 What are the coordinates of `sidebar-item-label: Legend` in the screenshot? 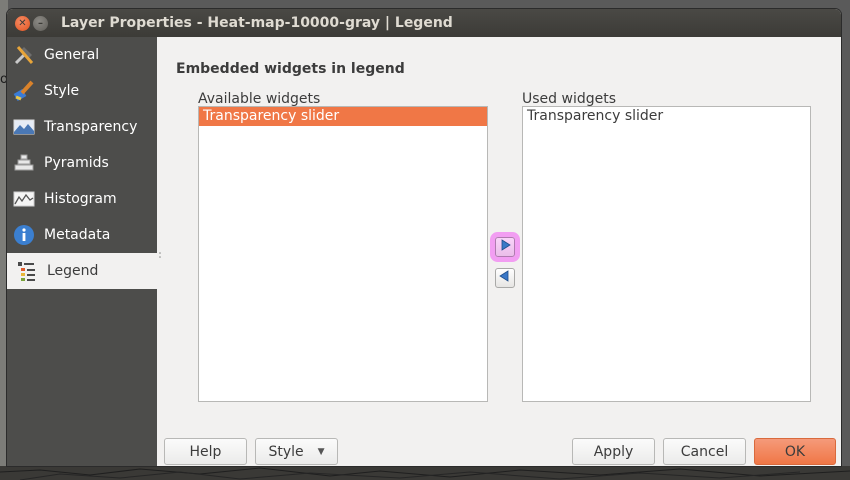 It's located at (73, 271).